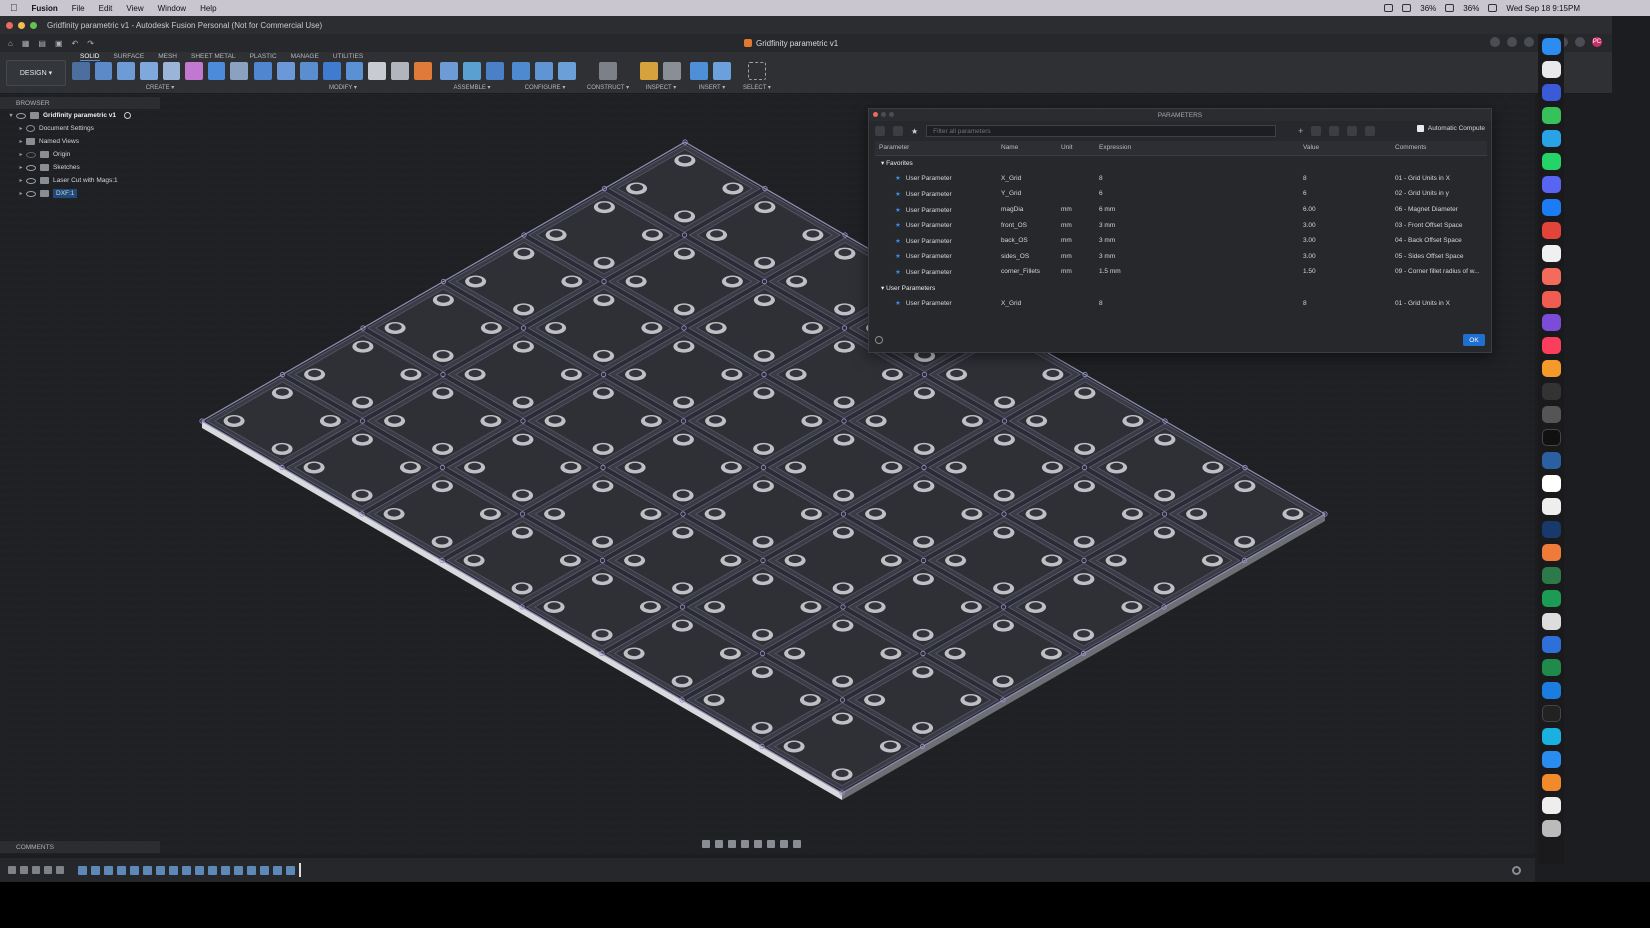  I want to click on new-component-icon, so click(449, 71).